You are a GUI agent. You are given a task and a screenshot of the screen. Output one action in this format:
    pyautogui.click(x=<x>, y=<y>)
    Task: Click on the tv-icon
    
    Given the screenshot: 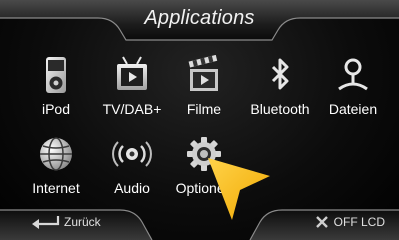 What is the action you would take?
    pyautogui.click(x=132, y=73)
    